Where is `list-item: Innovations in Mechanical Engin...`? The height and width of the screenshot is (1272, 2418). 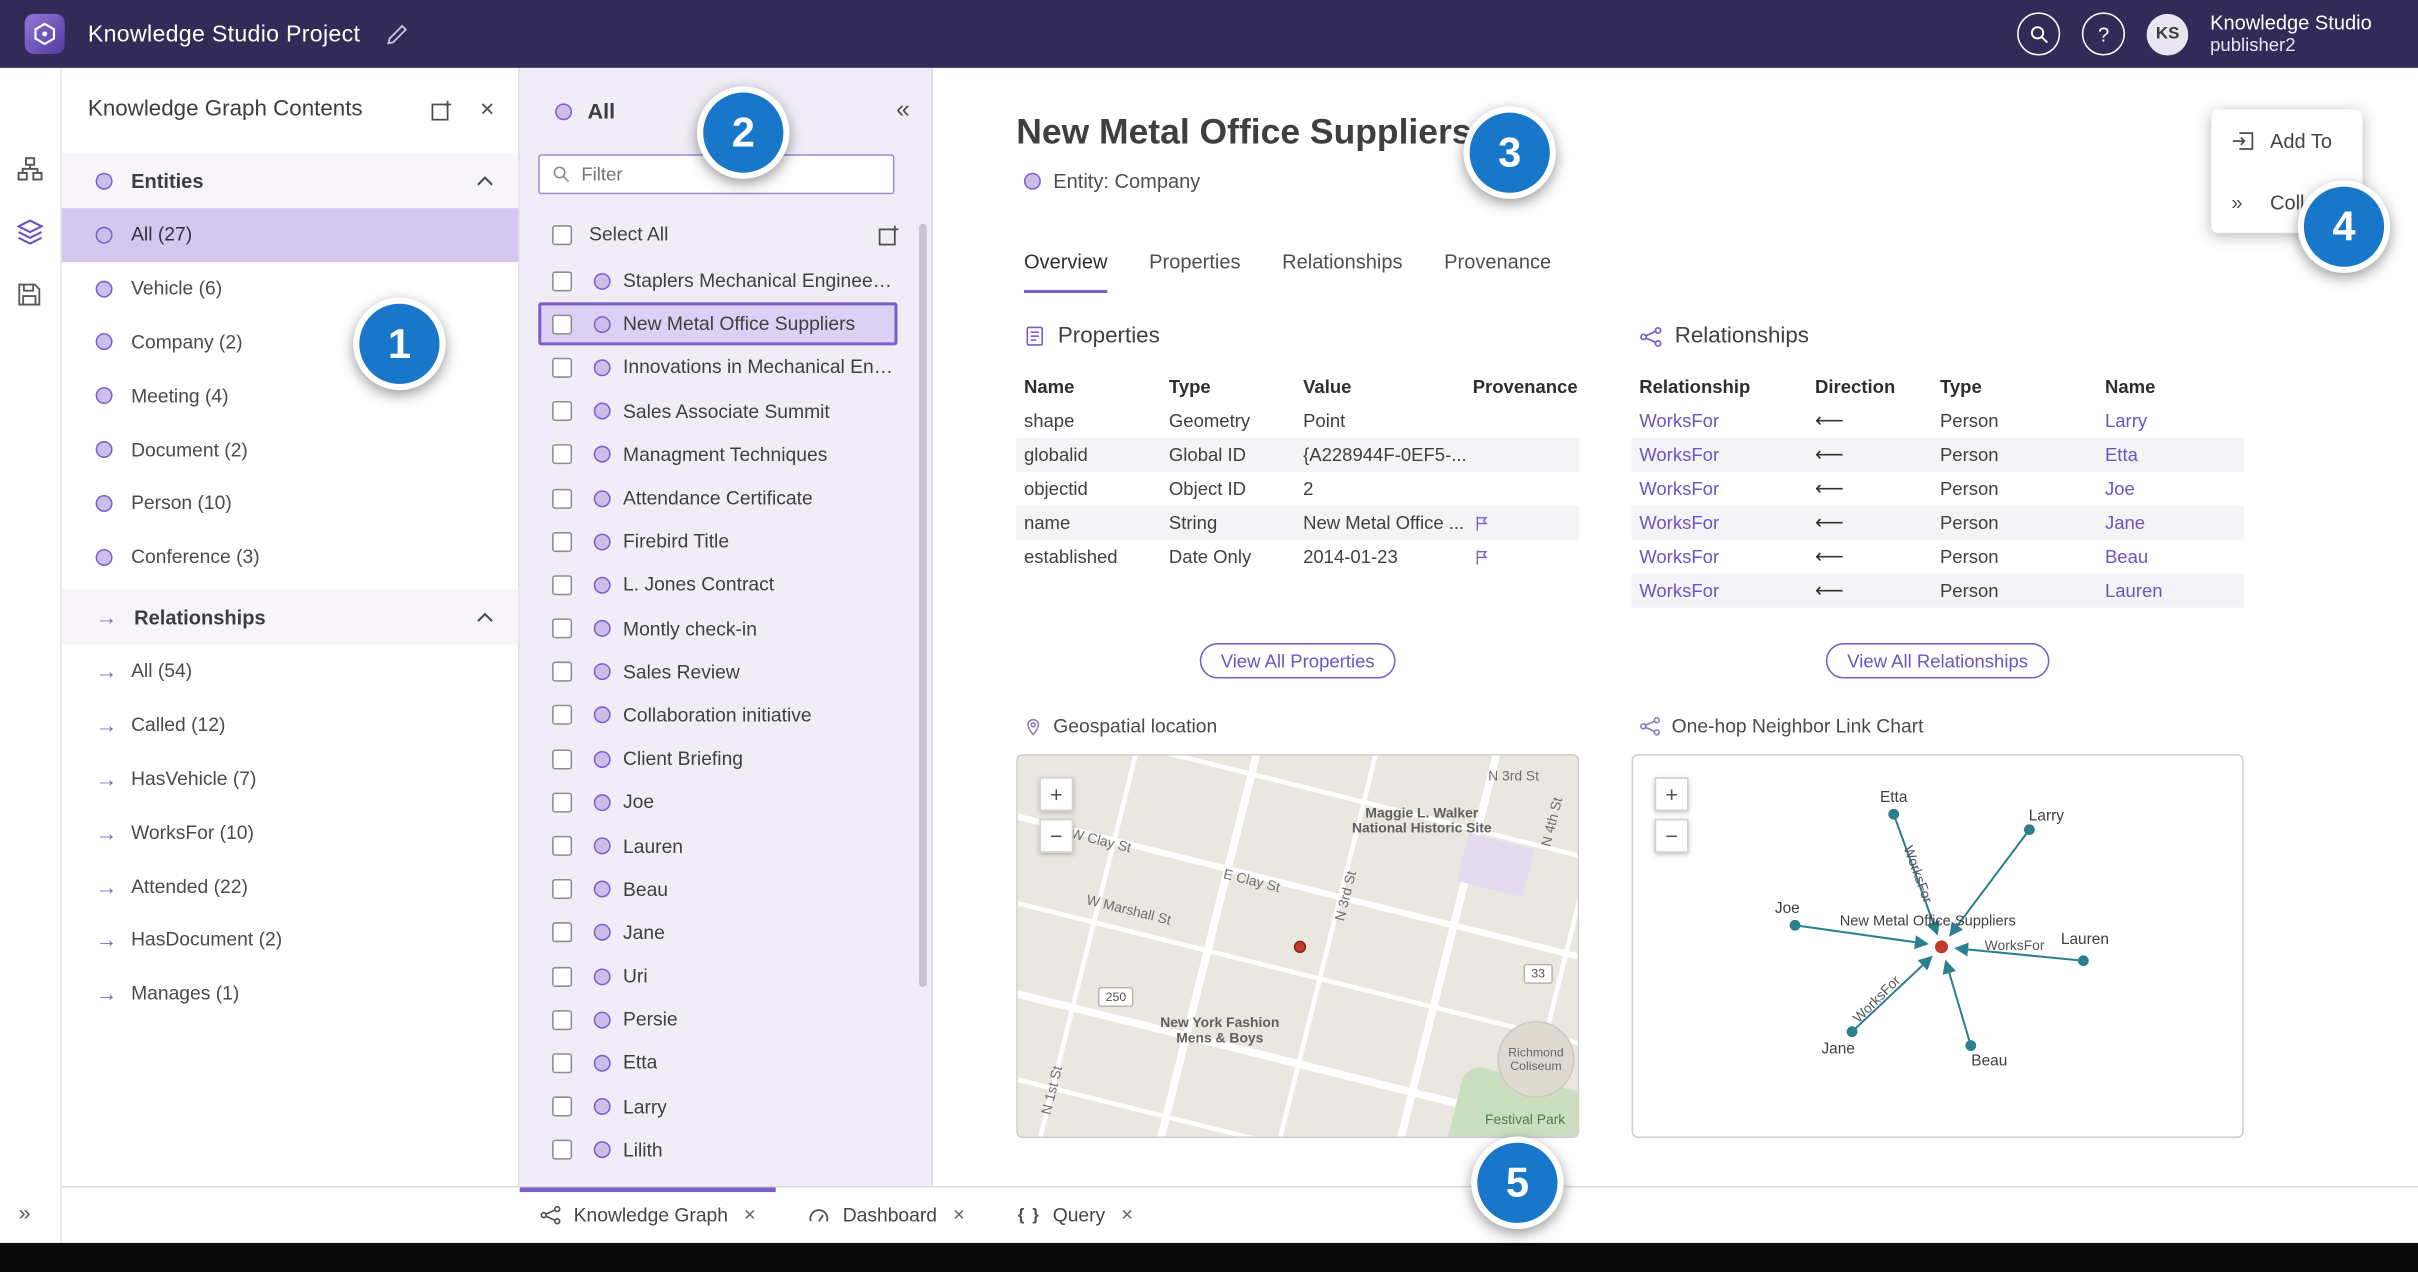 list-item: Innovations in Mechanical Engin... is located at coordinates (718, 367).